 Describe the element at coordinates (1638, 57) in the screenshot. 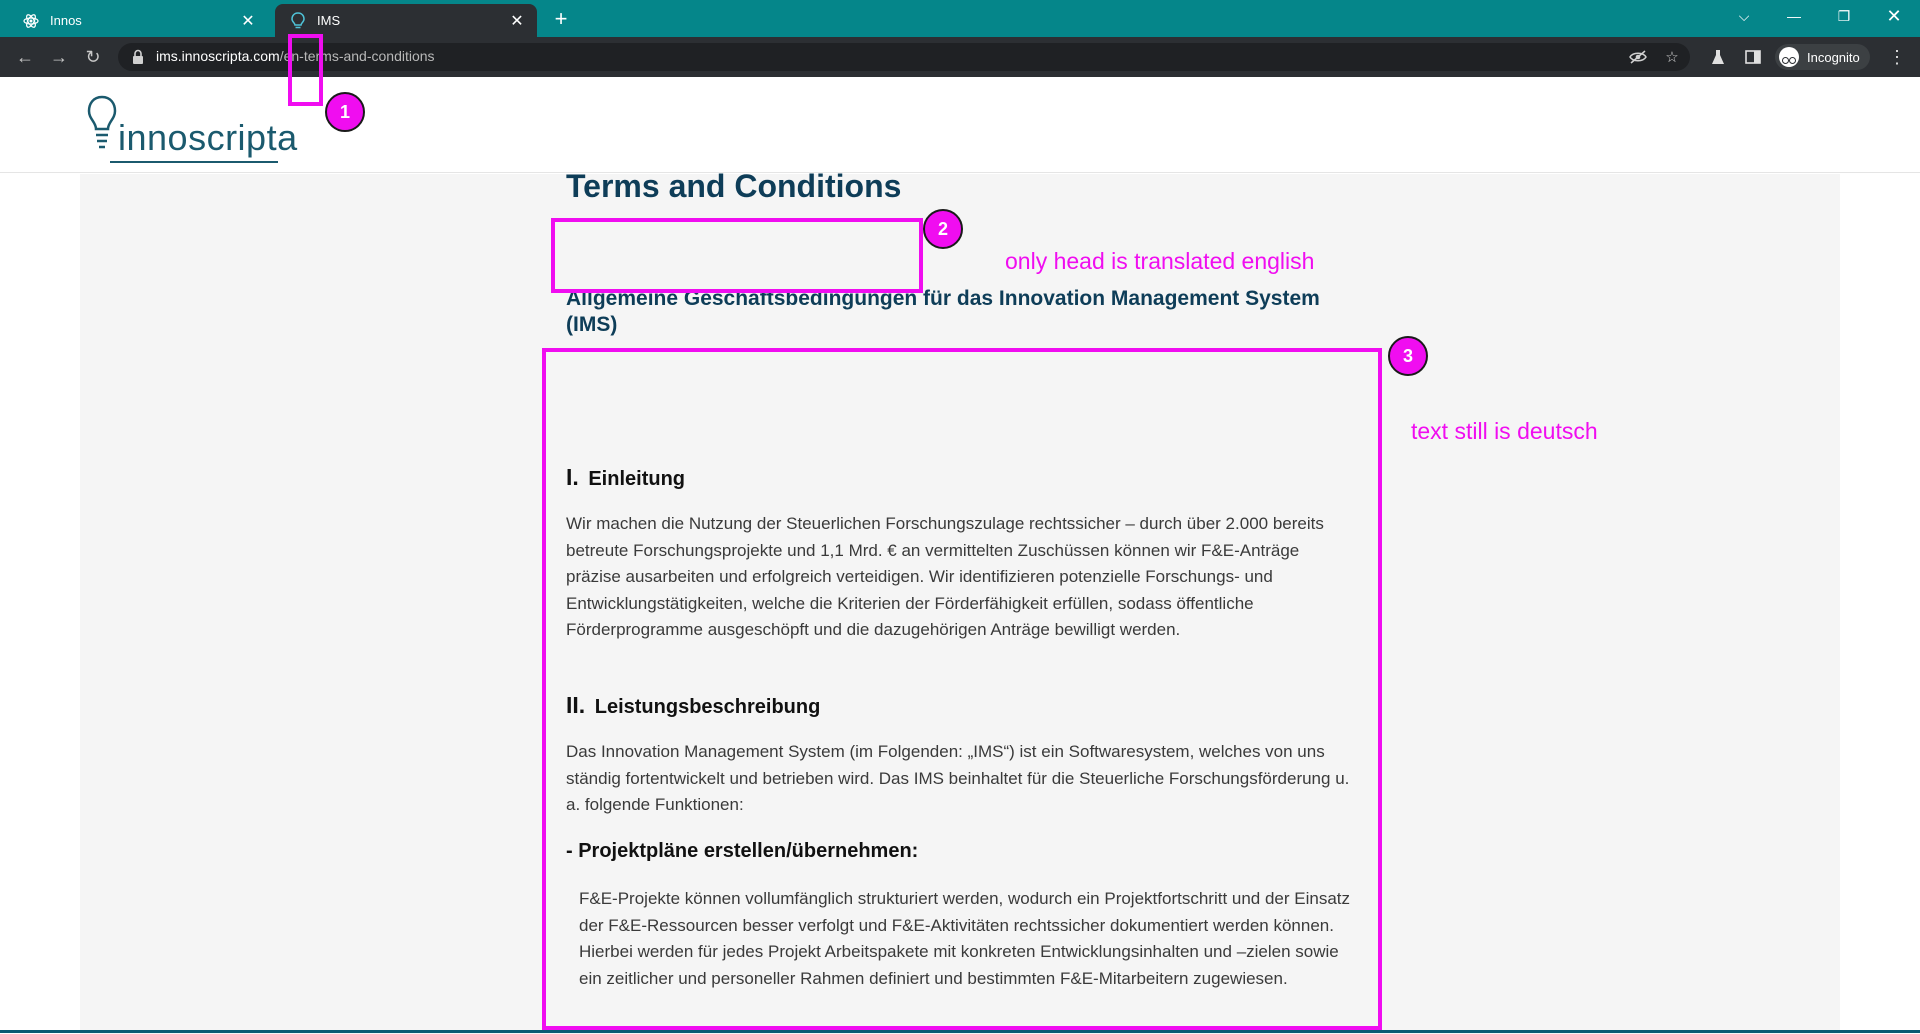

I see `eye-slash-icon` at that location.